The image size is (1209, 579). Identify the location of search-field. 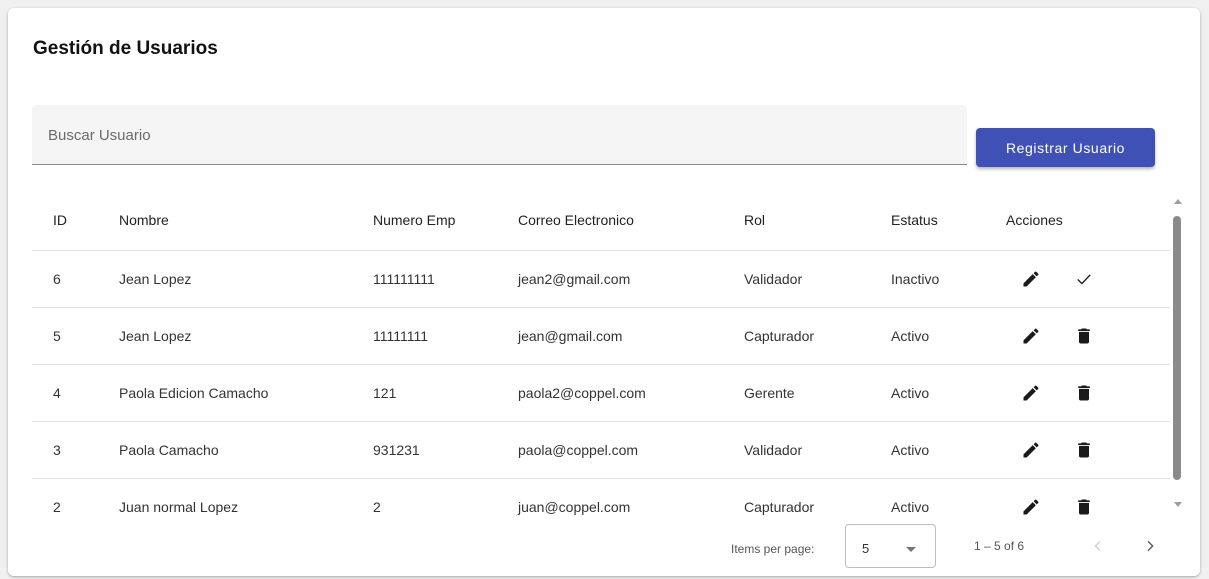
(499, 135).